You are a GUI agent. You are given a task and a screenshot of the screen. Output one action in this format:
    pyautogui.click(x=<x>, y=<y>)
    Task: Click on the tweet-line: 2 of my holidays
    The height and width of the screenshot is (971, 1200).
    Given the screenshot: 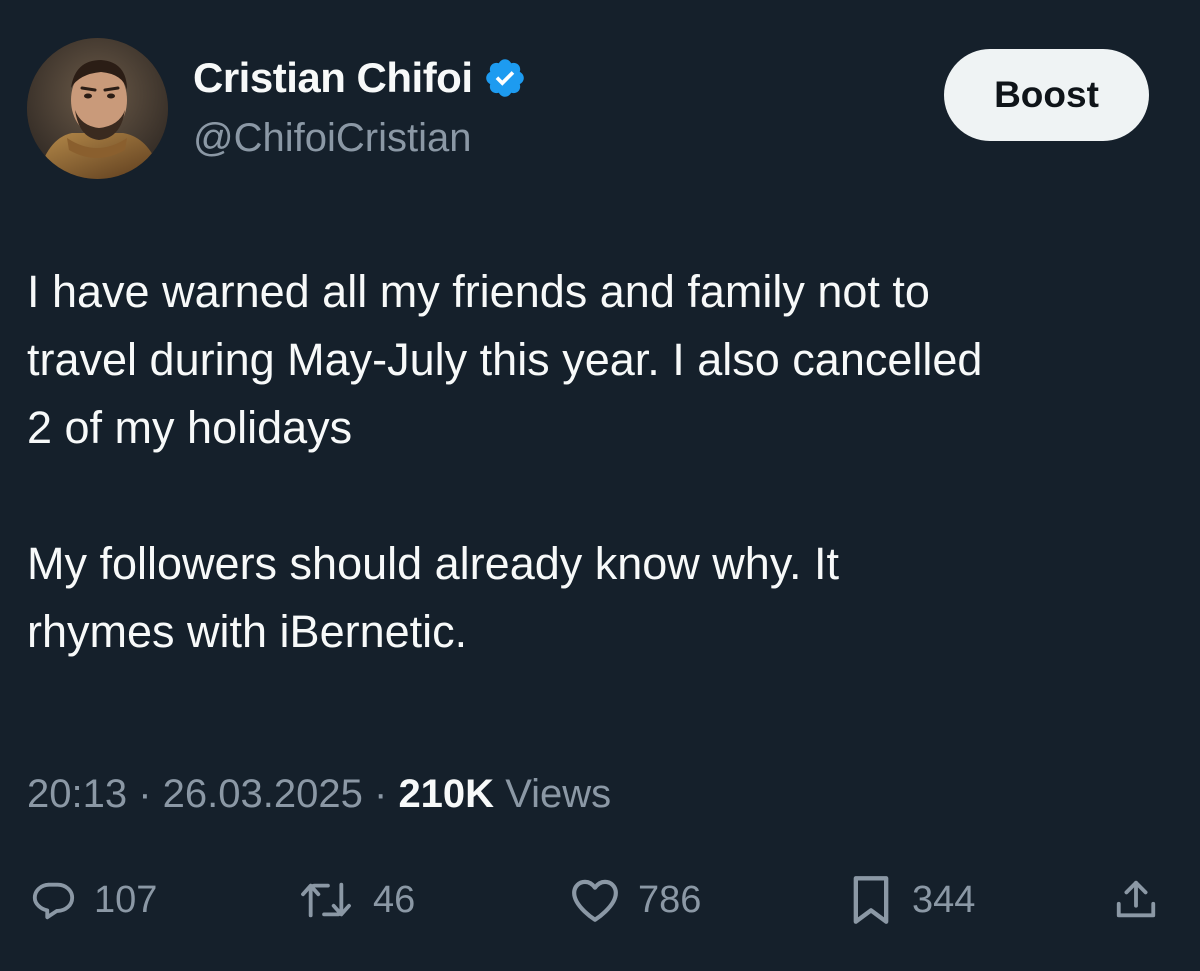 What is the action you would take?
    pyautogui.click(x=190, y=427)
    